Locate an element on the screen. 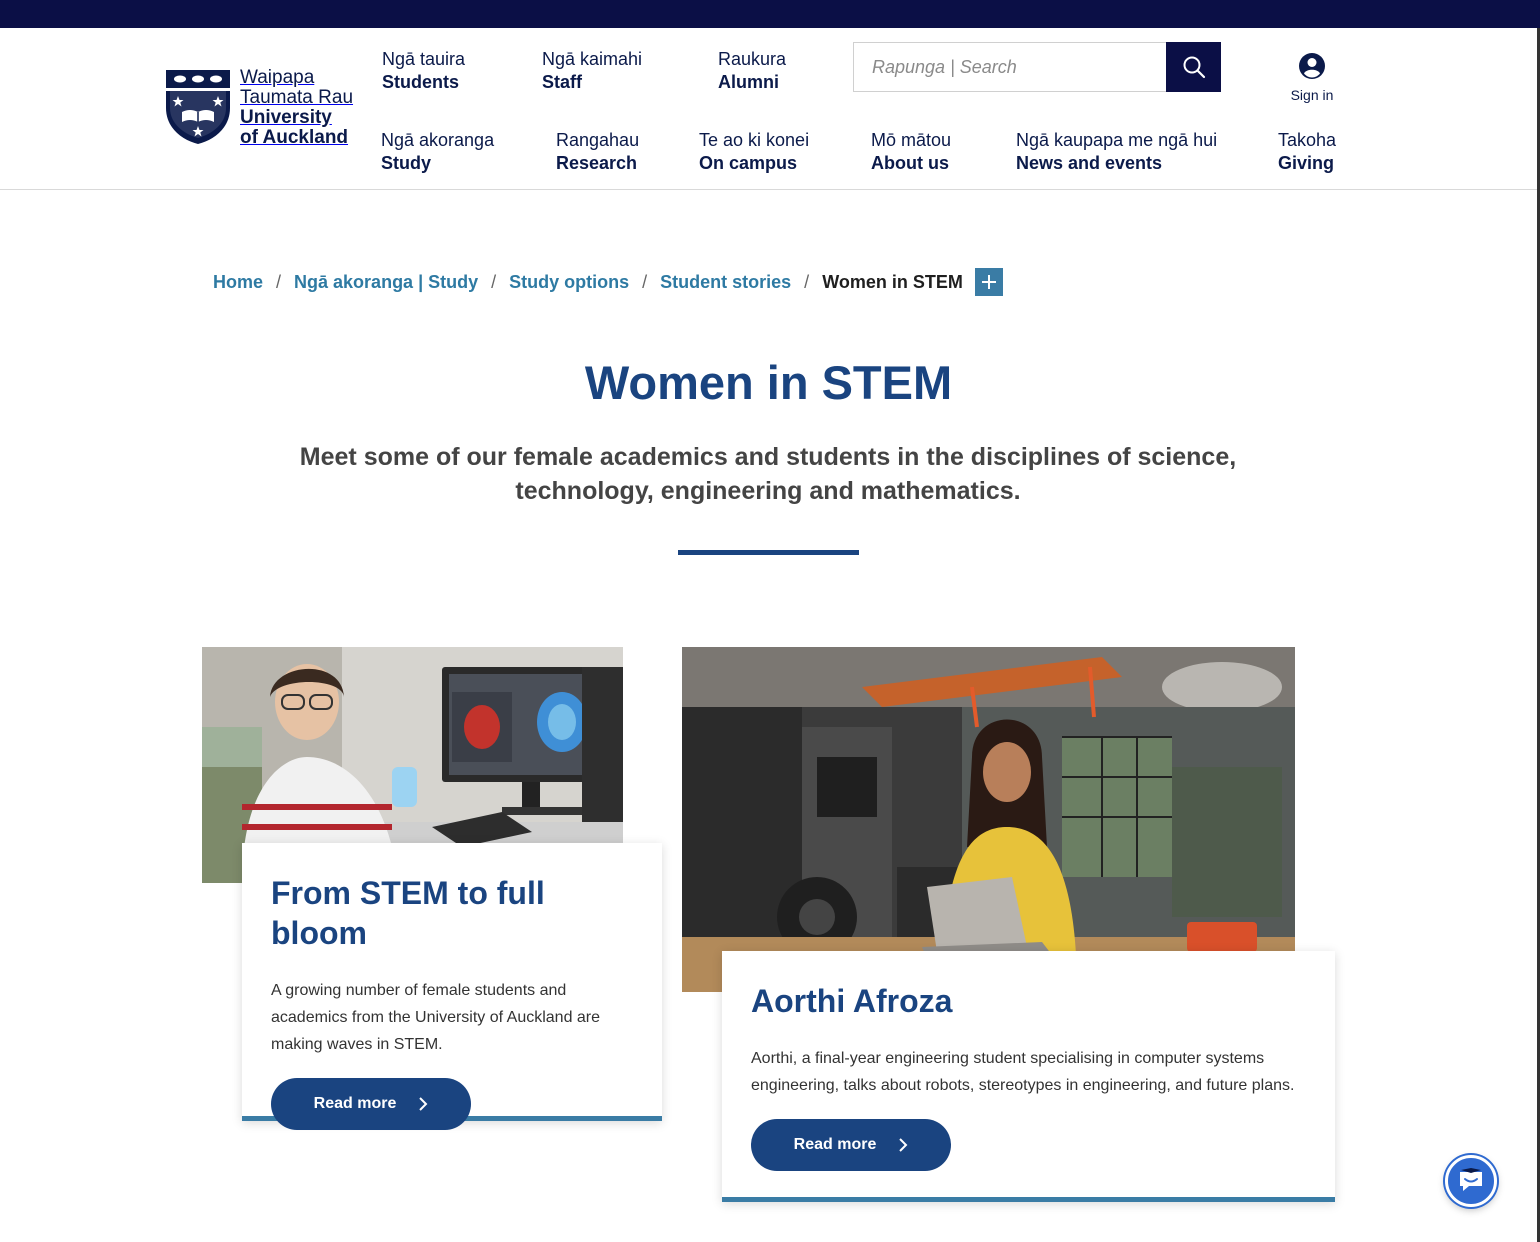 The height and width of the screenshot is (1242, 1540). breadcrumb-home: Home is located at coordinates (238, 282).